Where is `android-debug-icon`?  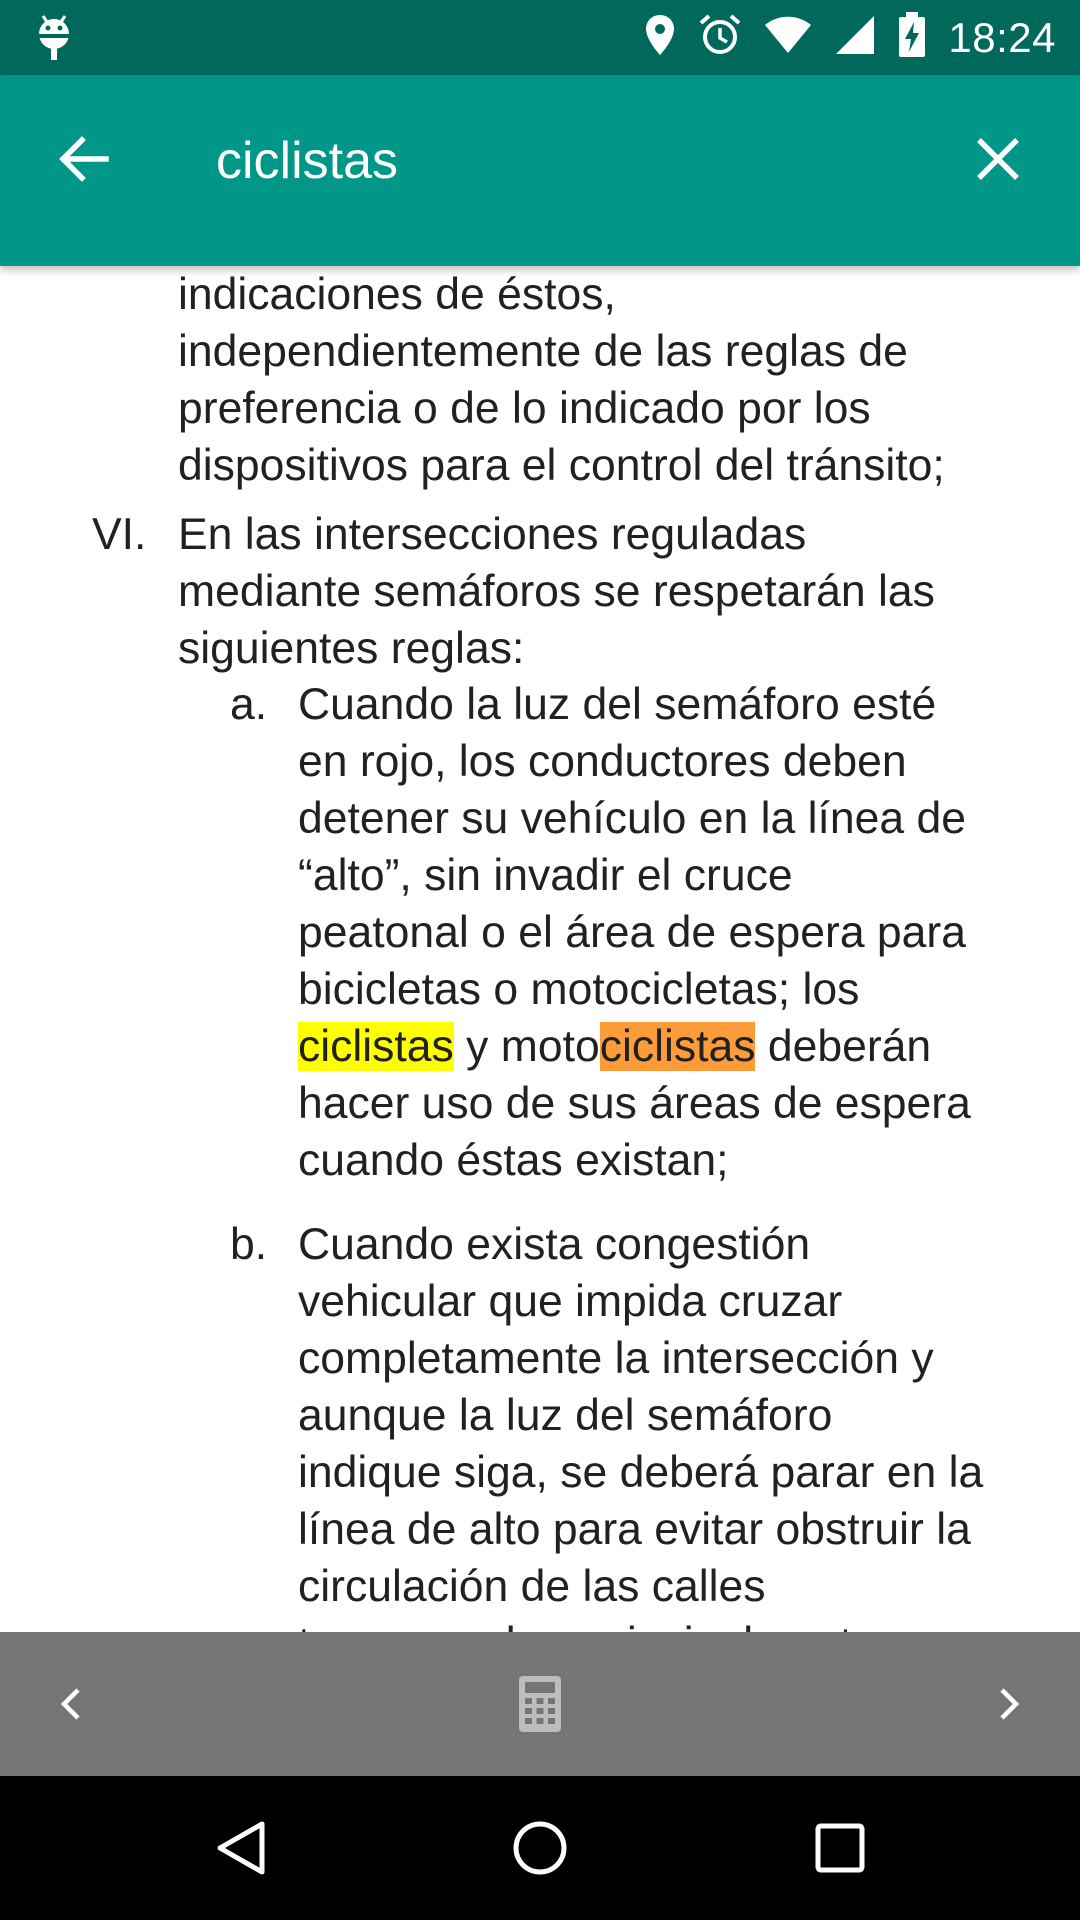 android-debug-icon is located at coordinates (54, 38).